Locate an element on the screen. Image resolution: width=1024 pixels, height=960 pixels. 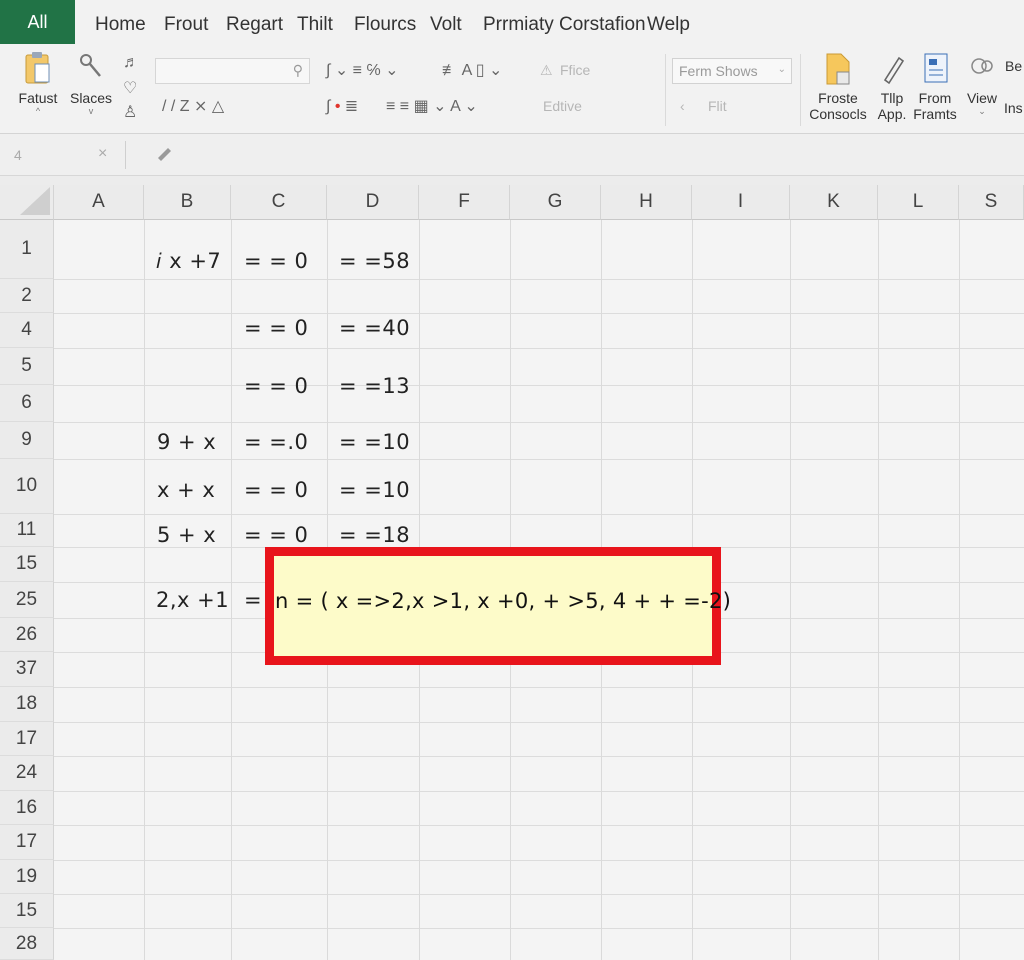
font-name-faded: Ffice is located at coordinates (575, 70).